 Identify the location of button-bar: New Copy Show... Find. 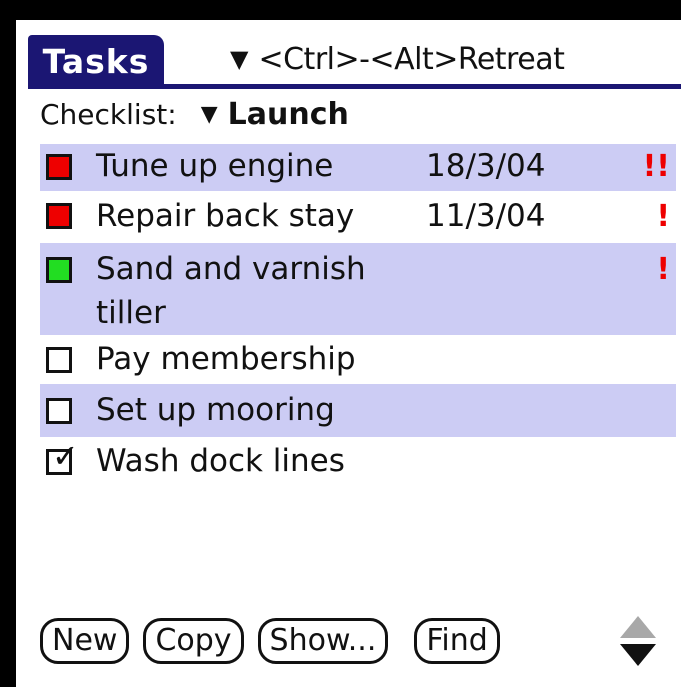
(270, 641).